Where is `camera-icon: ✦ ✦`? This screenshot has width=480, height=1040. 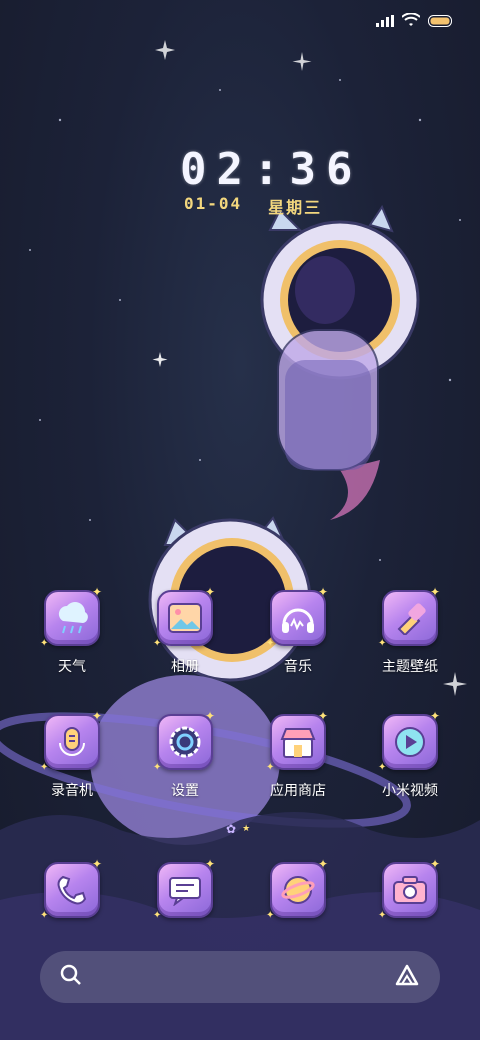 camera-icon: ✦ ✦ is located at coordinates (409, 889).